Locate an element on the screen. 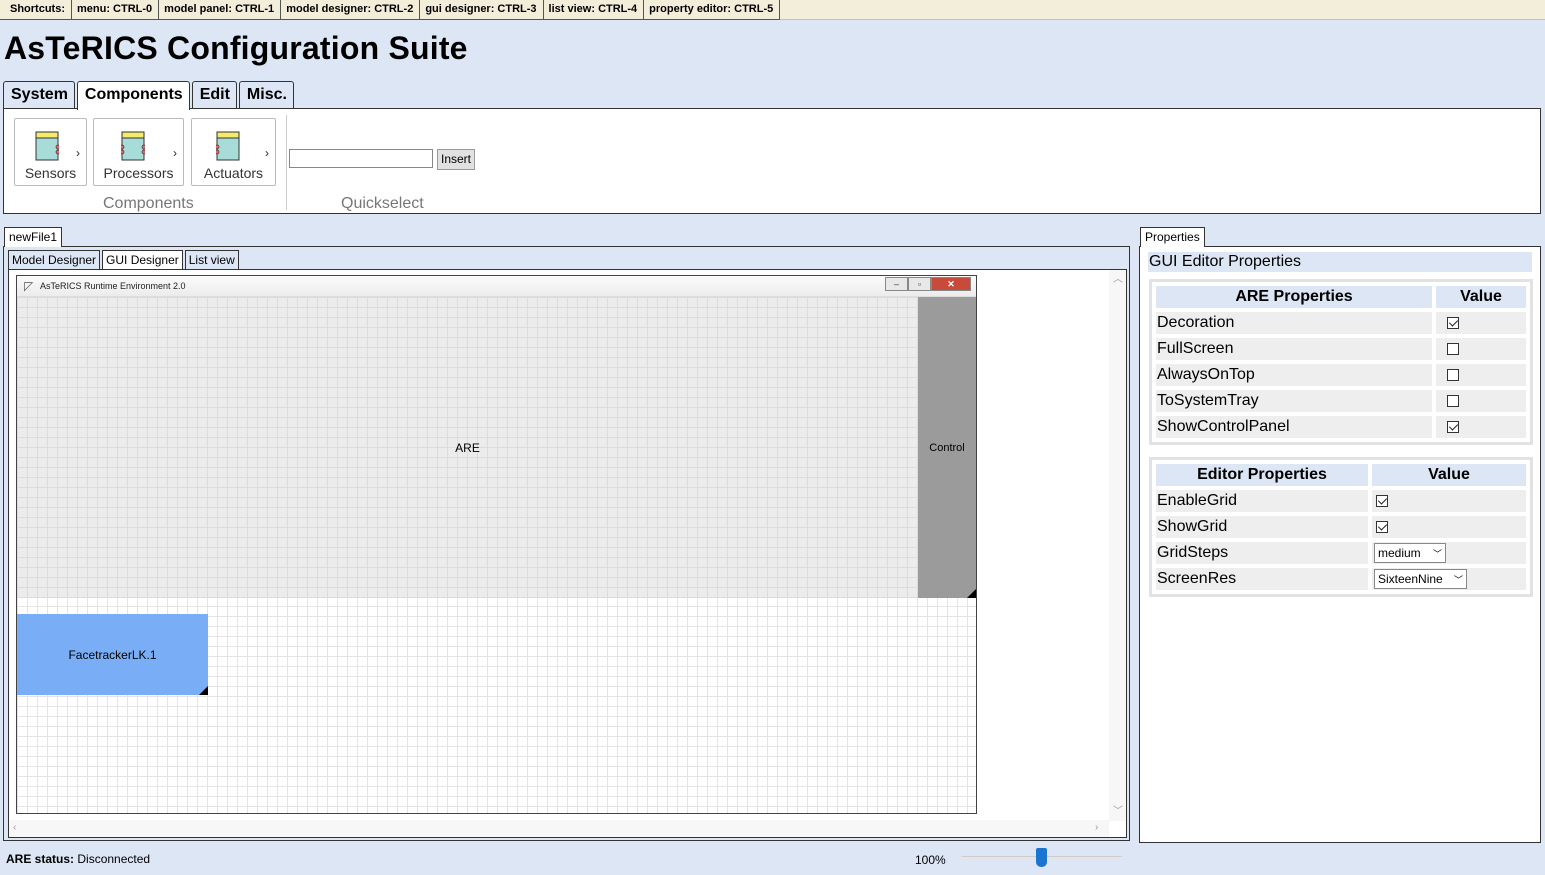 This screenshot has height=875, width=1545. table-row: EnableGrid is located at coordinates (1341, 501).